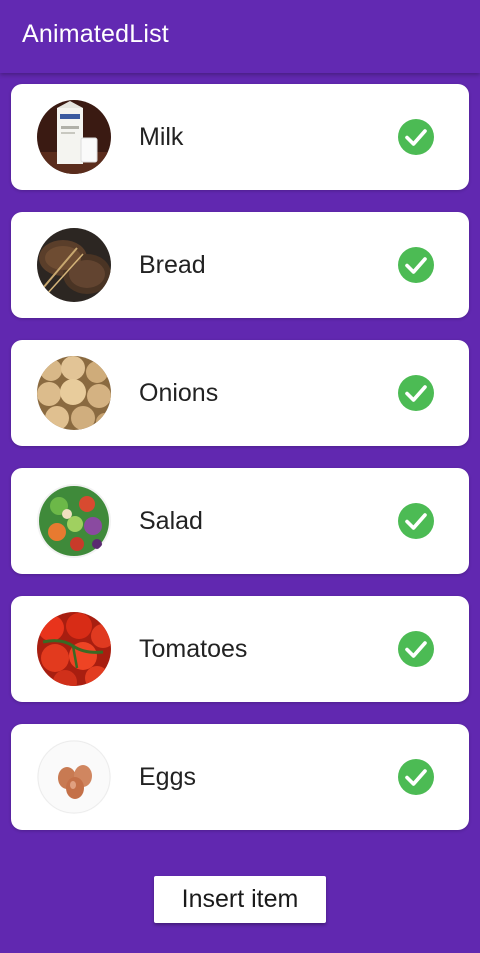 This screenshot has height=953, width=480. What do you see at coordinates (167, 777) in the screenshot?
I see `item-label: Eggs` at bounding box center [167, 777].